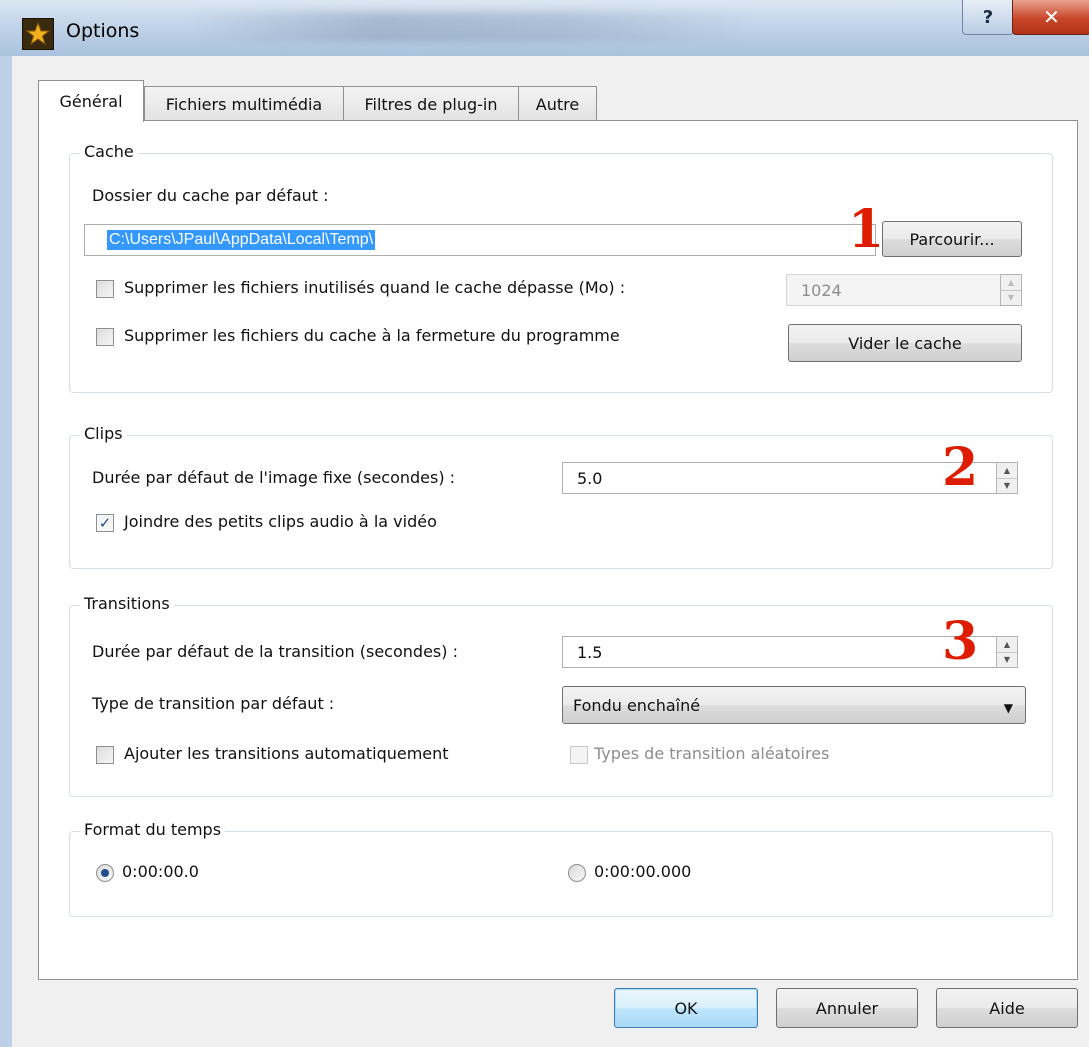 The height and width of the screenshot is (1047, 1089). Describe the element at coordinates (431, 103) in the screenshot. I see `tab-plugin-filters: Filtres de plug-in` at that location.